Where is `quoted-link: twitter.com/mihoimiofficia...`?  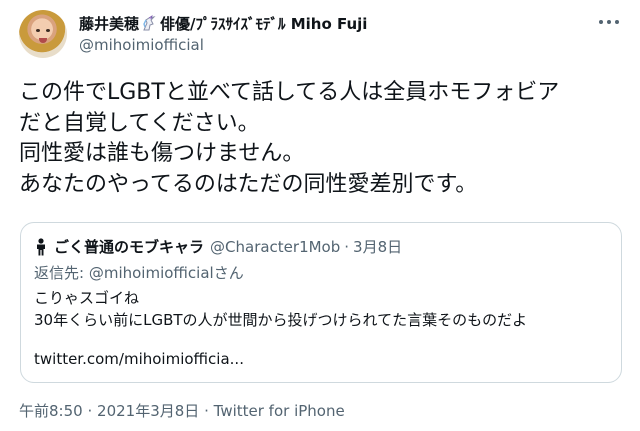
quoted-link: twitter.com/mihoimiofficia... is located at coordinates (139, 359).